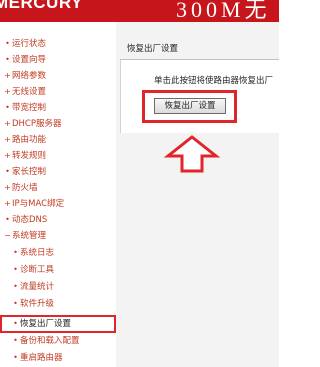  I want to click on sidebar-item-system: − 系统管理, so click(25, 236).